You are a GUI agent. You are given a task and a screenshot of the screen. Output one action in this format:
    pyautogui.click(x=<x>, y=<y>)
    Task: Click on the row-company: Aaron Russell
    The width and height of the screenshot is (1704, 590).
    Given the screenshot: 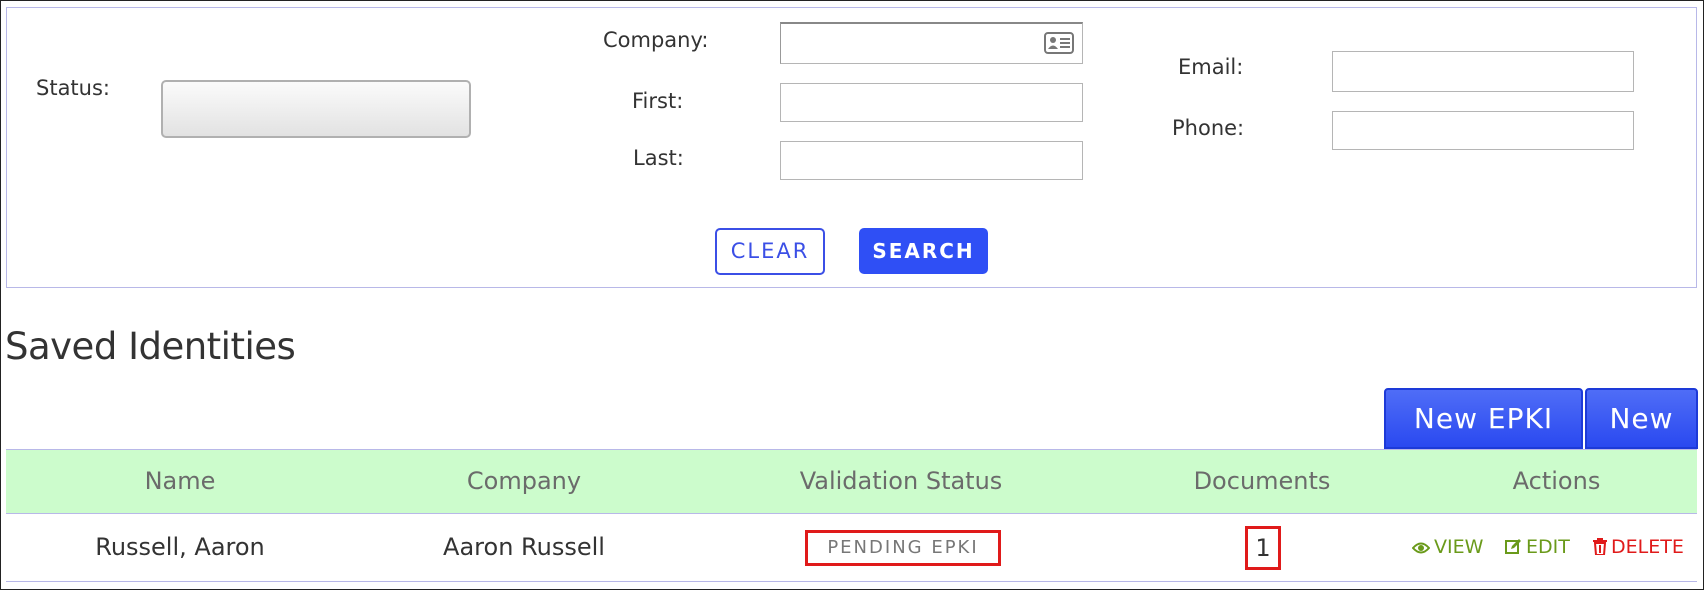 What is the action you would take?
    pyautogui.click(x=524, y=547)
    